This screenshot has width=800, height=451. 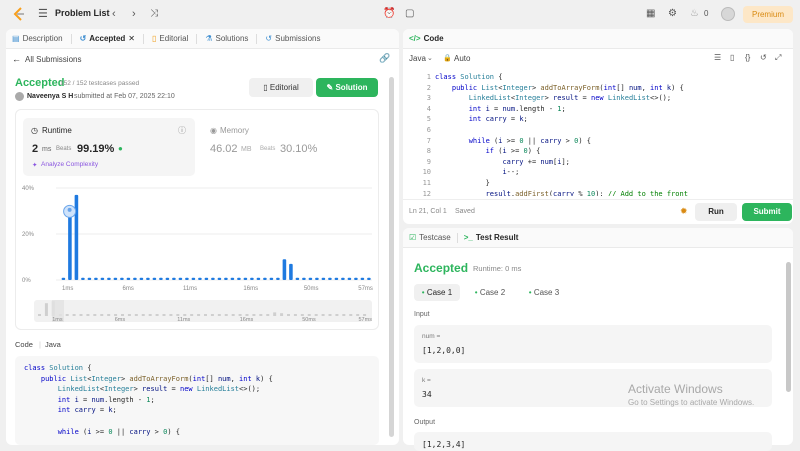 I want to click on user-avatar, so click(x=19, y=96).